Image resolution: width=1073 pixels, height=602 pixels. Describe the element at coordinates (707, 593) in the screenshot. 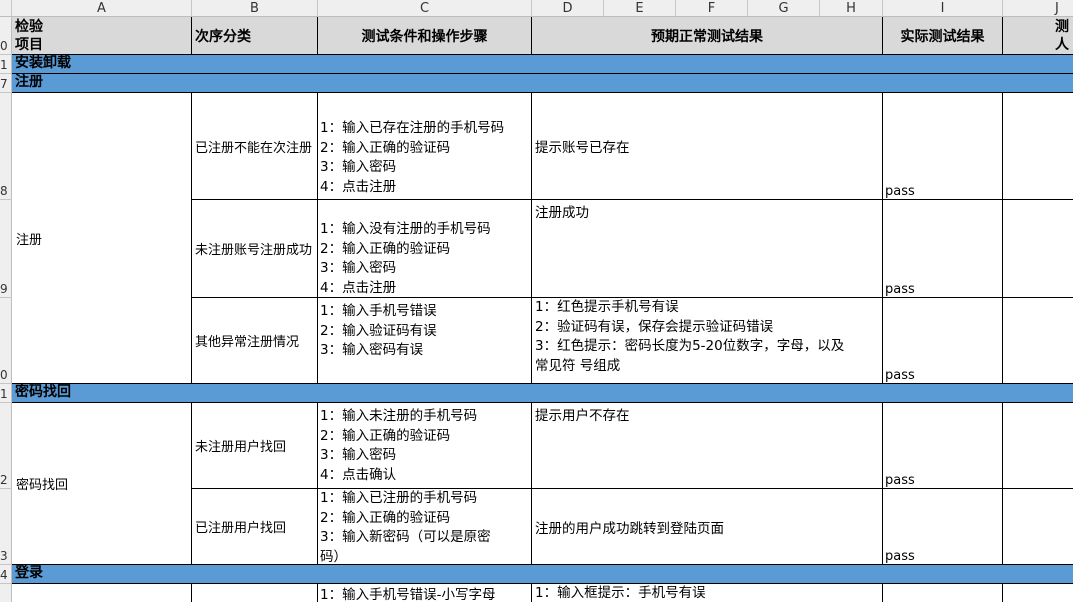

I see `expected-cell: 1：输入框提示：手机号有误` at that location.